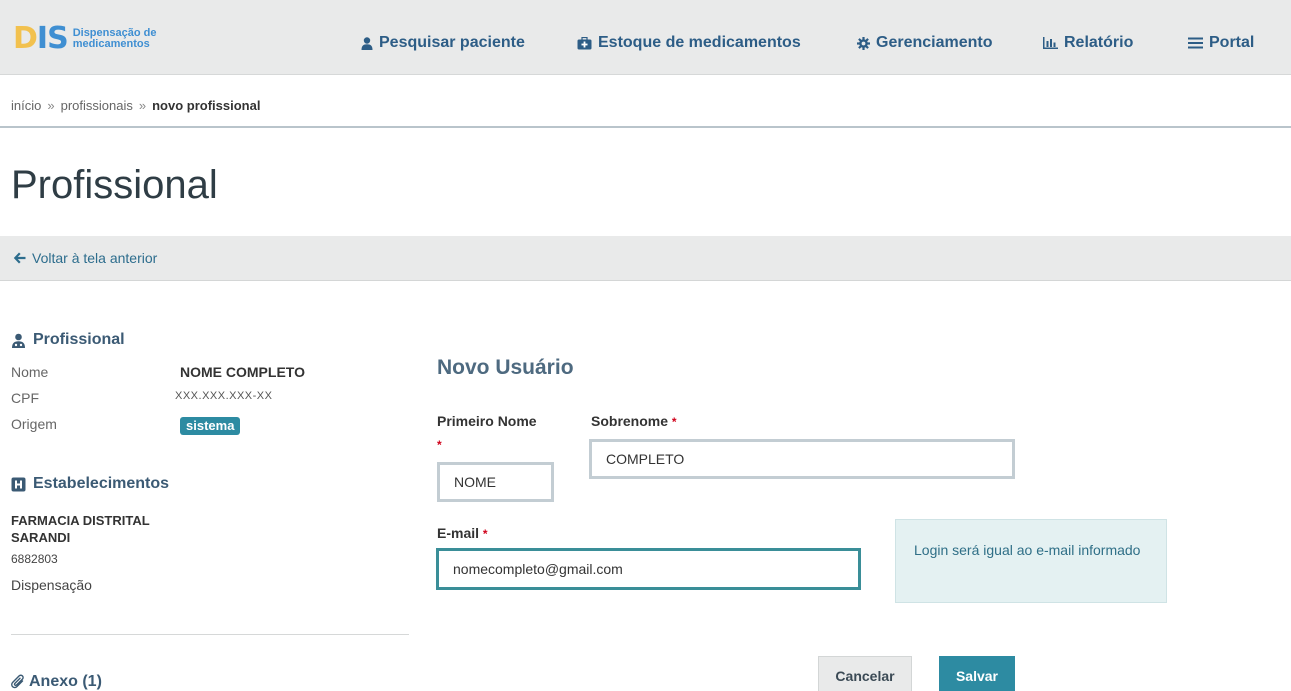  What do you see at coordinates (25, 398) in the screenshot?
I see `cpf-label: CPF` at bounding box center [25, 398].